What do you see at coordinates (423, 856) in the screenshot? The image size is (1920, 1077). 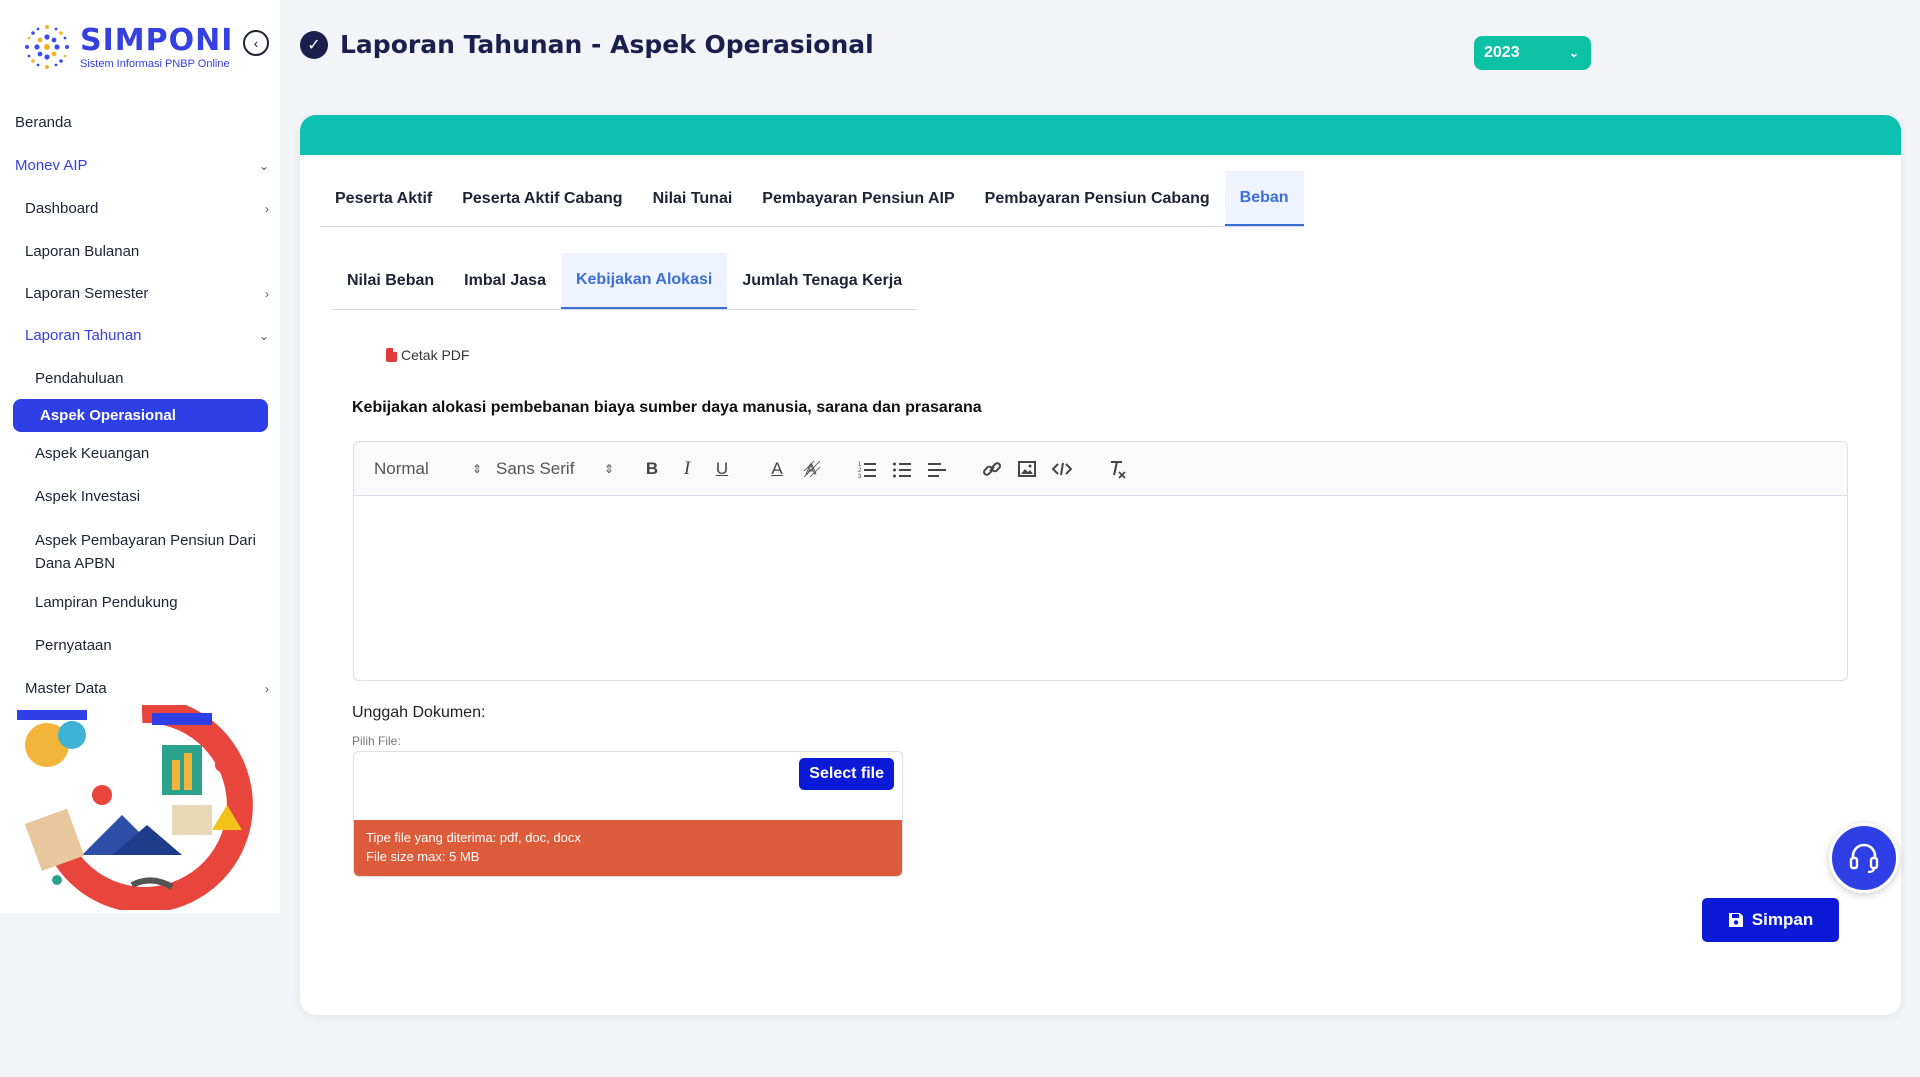 I see `file-size-text: File size max: 5 MB` at bounding box center [423, 856].